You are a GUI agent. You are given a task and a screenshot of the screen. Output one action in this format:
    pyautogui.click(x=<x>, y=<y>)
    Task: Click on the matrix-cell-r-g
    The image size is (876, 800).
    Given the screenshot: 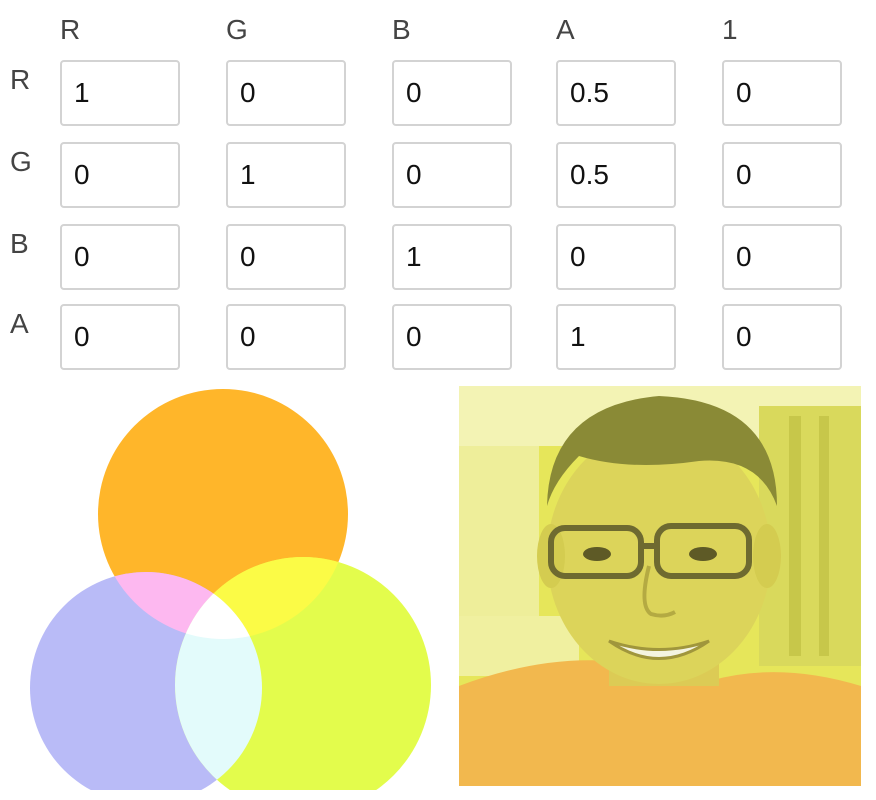 What is the action you would take?
    pyautogui.click(x=286, y=93)
    